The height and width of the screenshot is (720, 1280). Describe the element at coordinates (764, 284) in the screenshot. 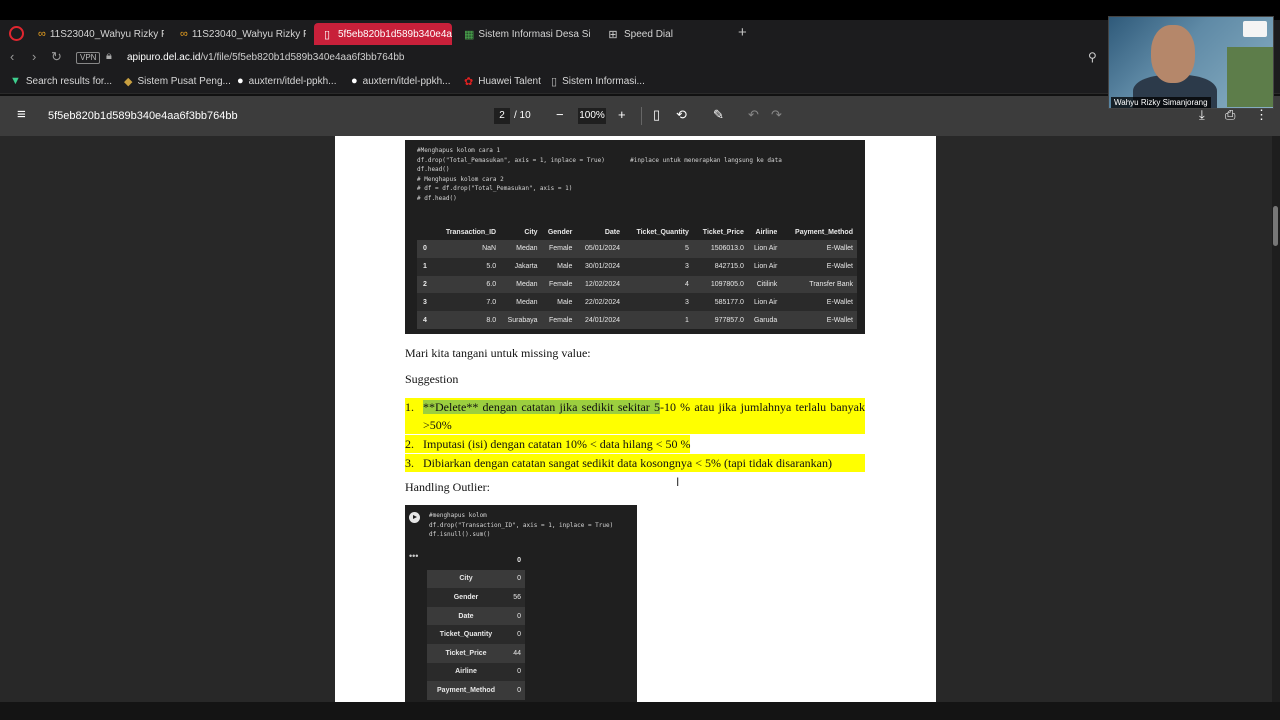

I see `table-cell: Citilink` at that location.